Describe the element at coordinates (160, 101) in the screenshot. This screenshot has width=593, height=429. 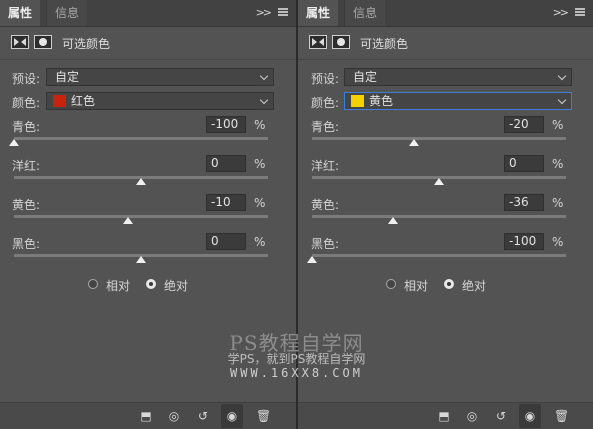
I see `colors-dropdown: 红色` at that location.